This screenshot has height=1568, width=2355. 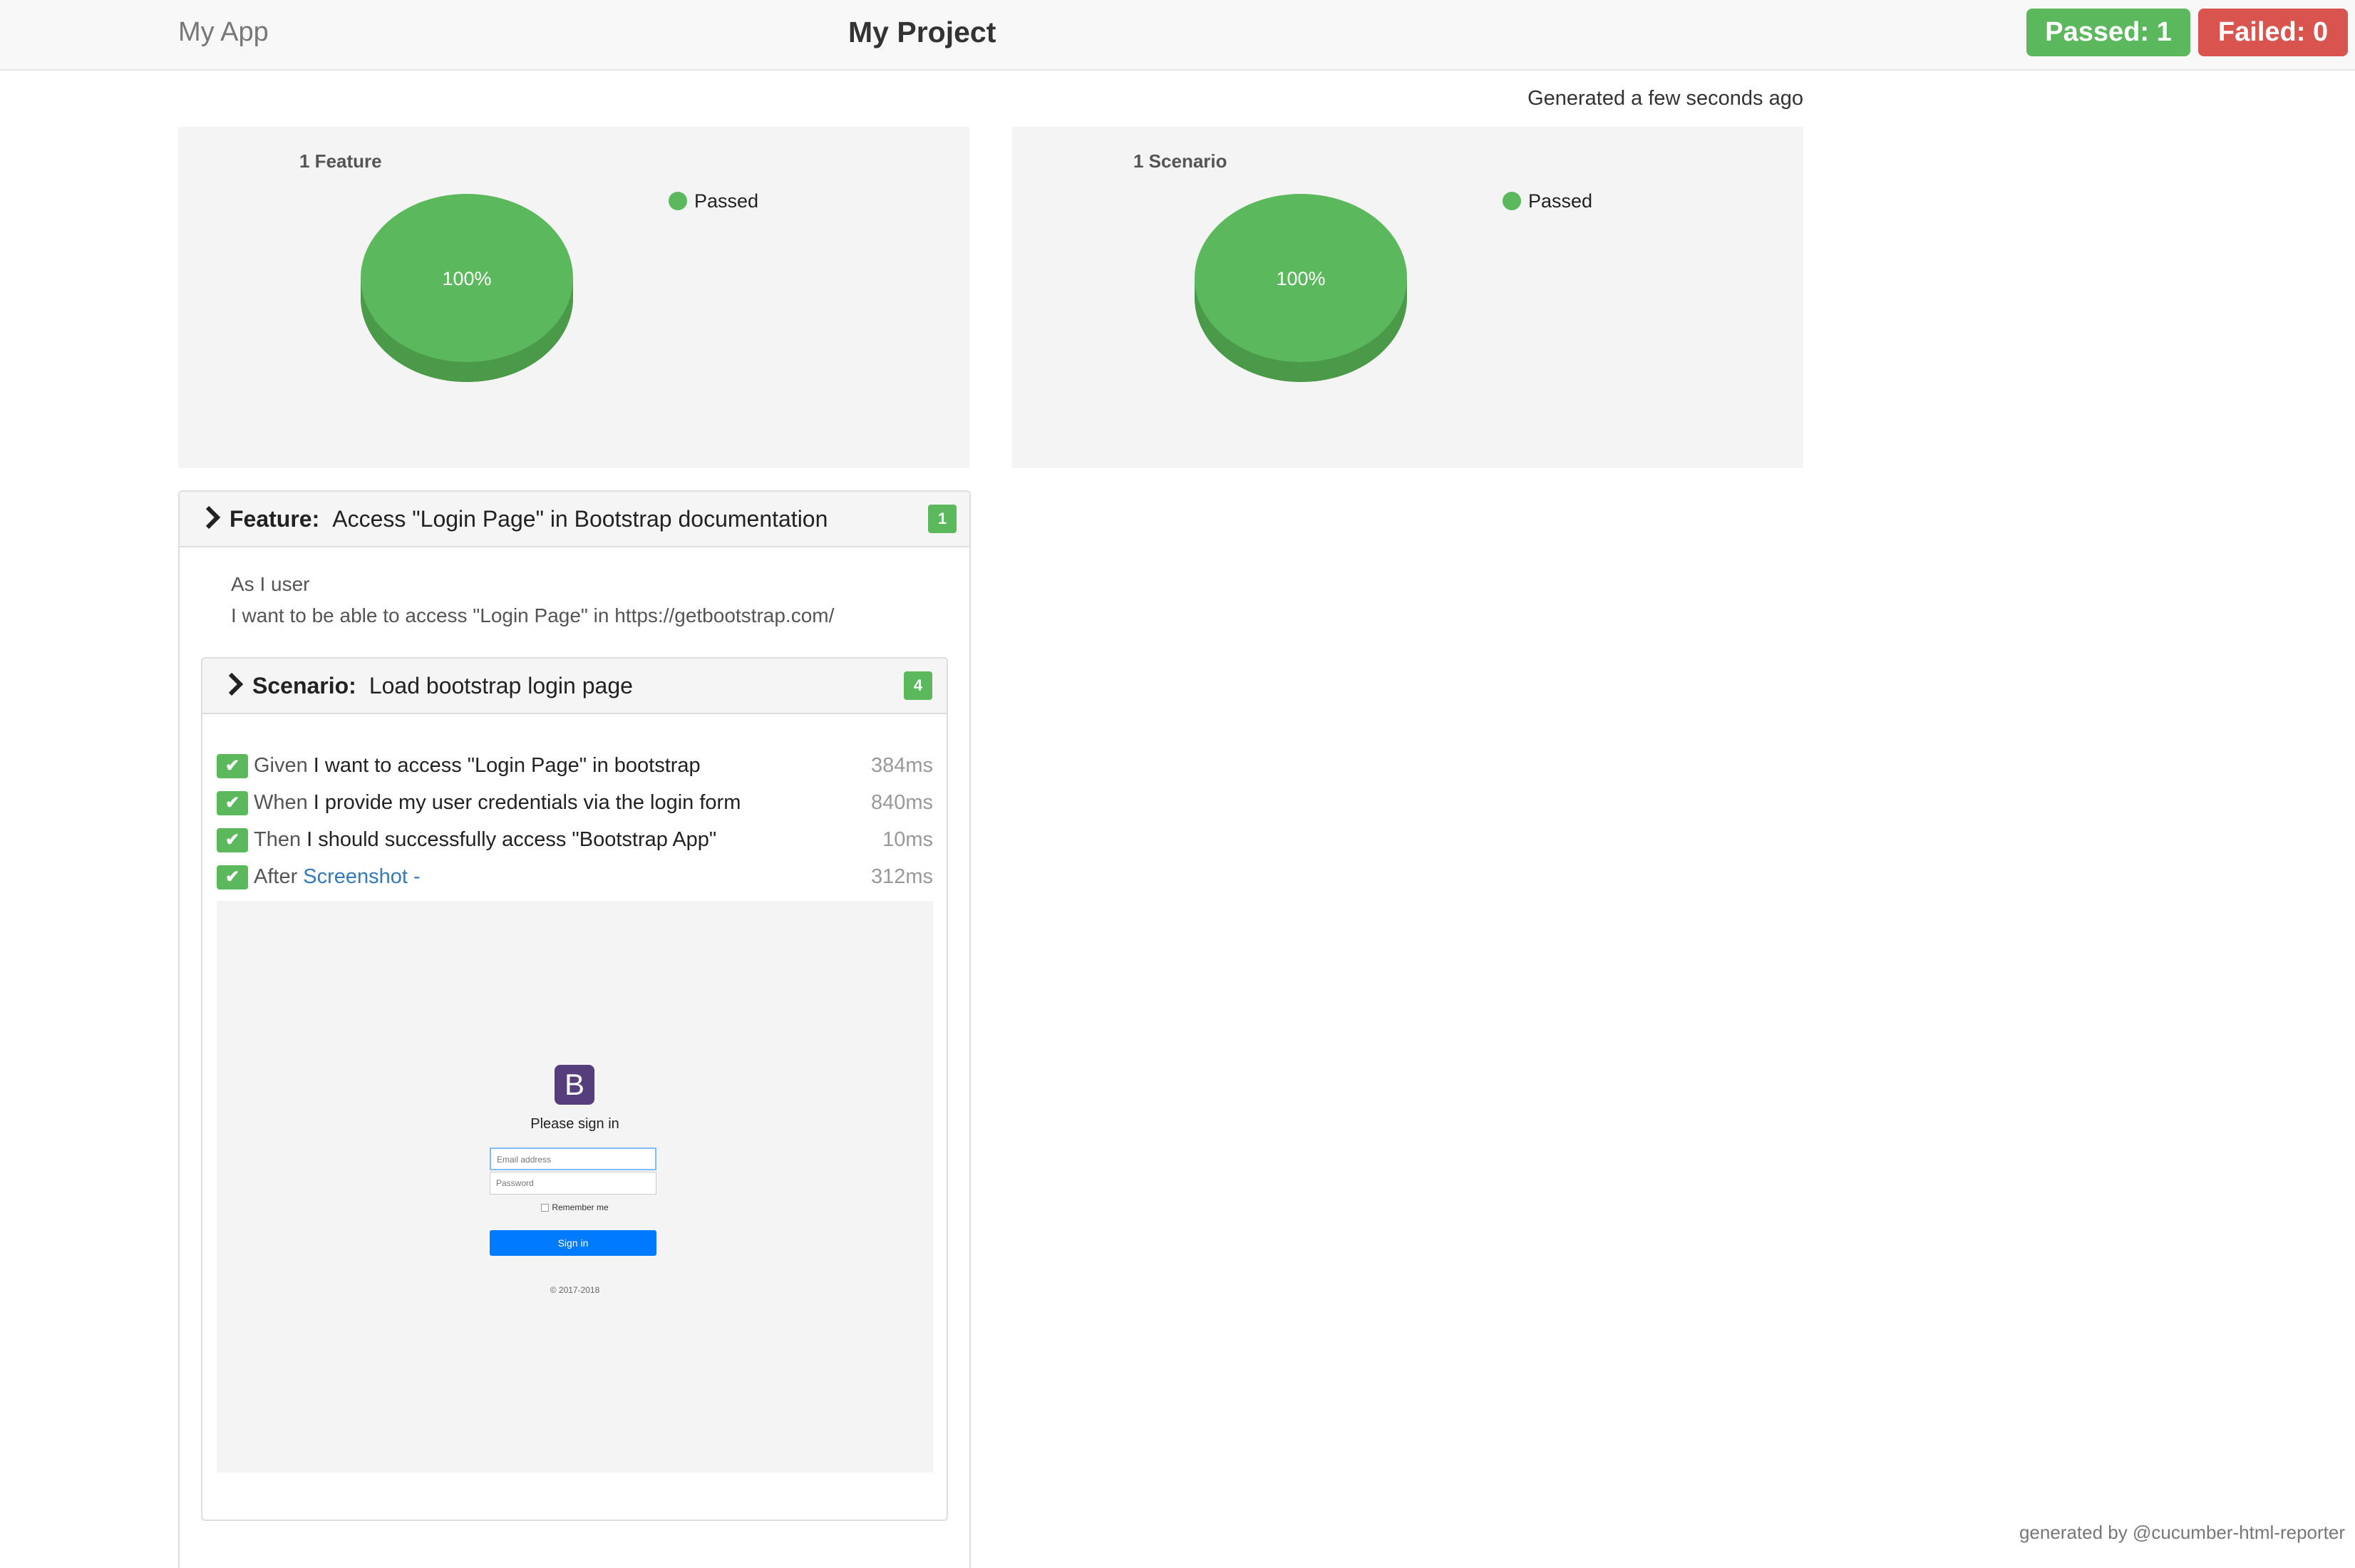 What do you see at coordinates (340, 161) in the screenshot?
I see `chart-title: 1 Feature` at bounding box center [340, 161].